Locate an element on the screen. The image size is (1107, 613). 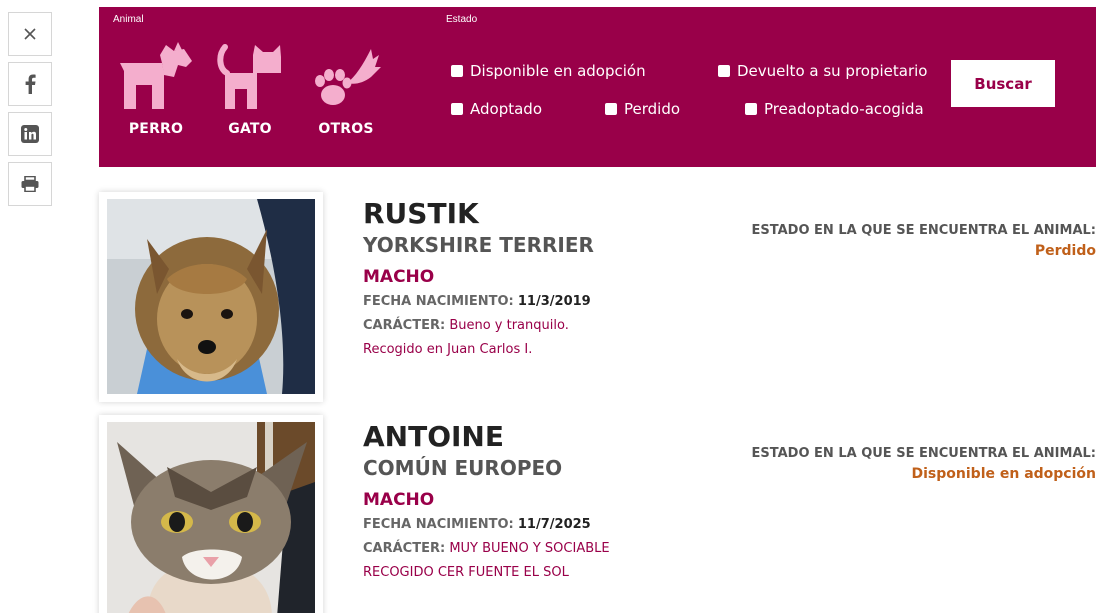
print-icon is located at coordinates (30, 184).